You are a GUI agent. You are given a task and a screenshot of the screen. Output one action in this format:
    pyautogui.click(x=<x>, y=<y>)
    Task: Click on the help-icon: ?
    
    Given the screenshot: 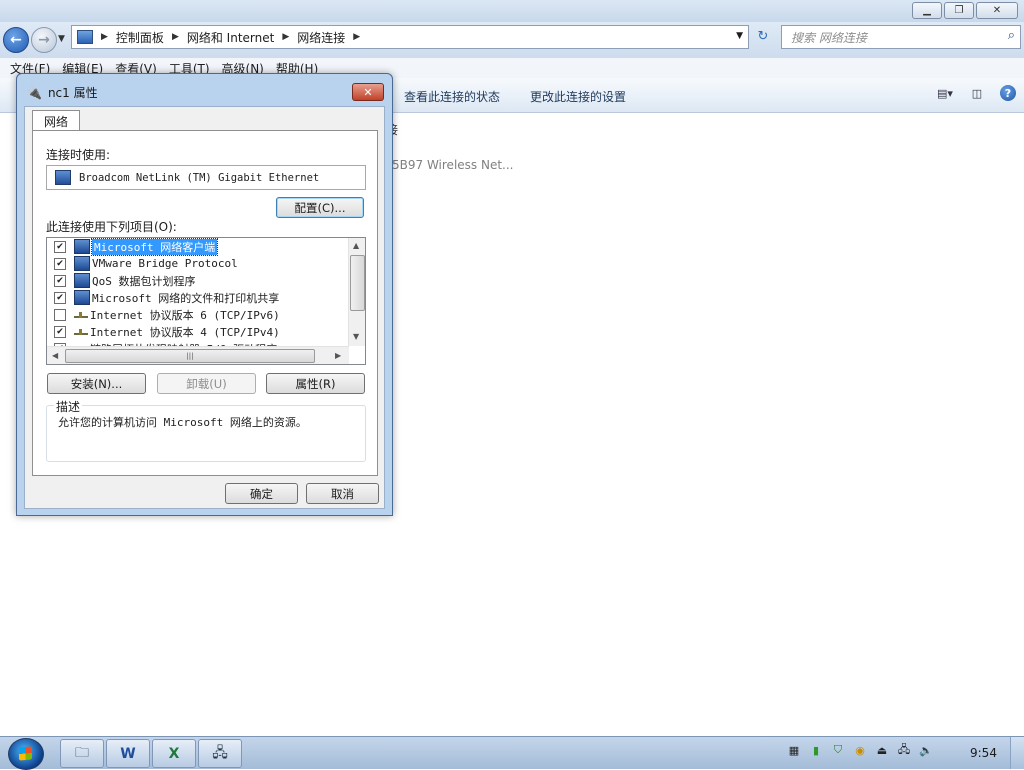 What is the action you would take?
    pyautogui.click(x=1008, y=93)
    